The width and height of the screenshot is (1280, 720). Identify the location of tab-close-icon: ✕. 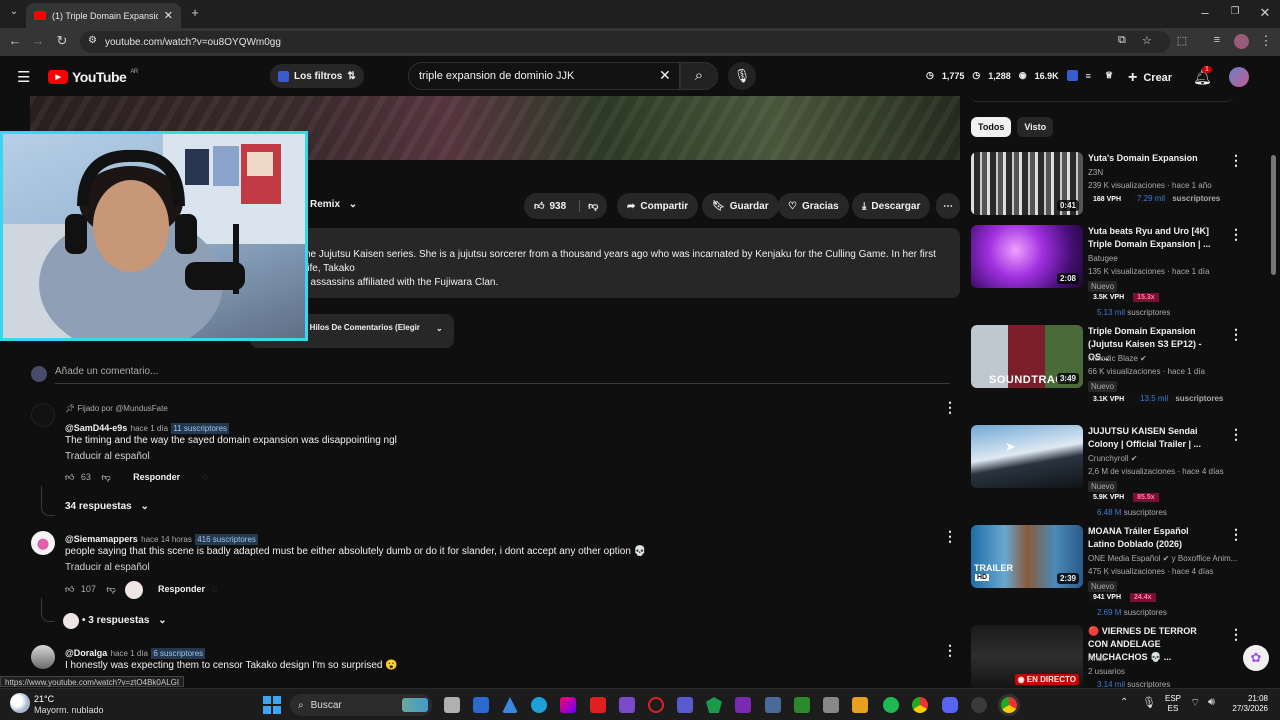
(168, 15).